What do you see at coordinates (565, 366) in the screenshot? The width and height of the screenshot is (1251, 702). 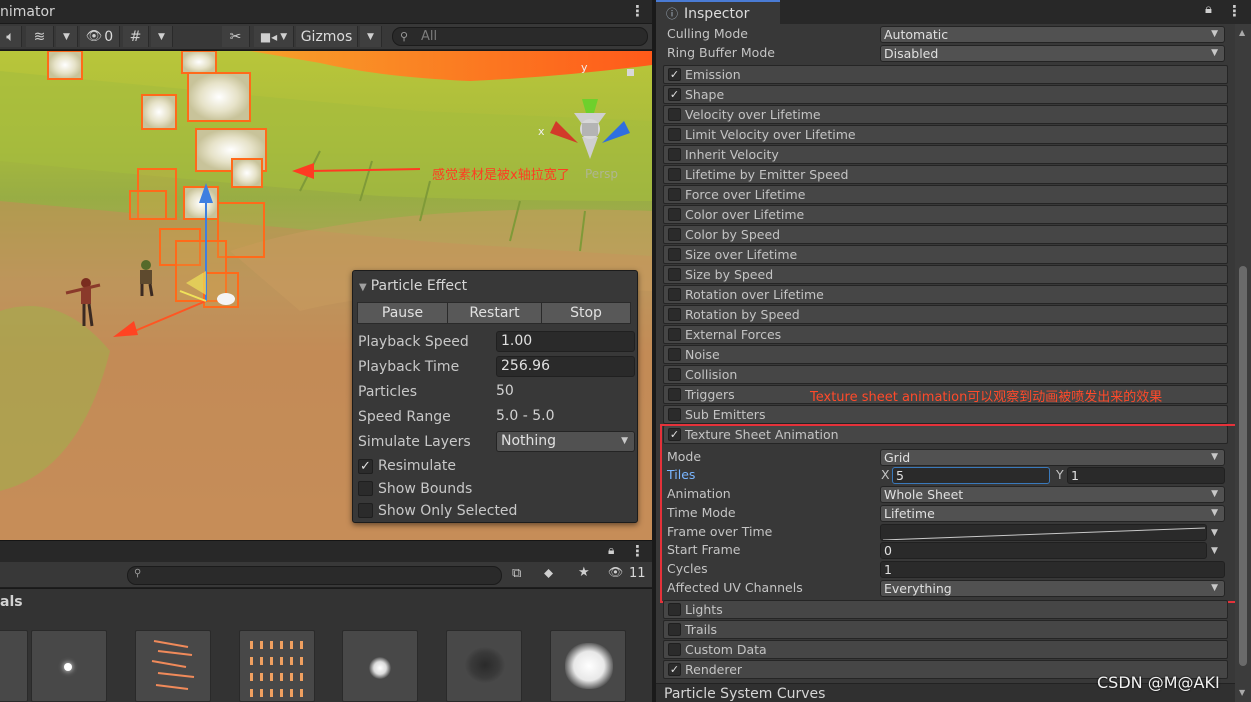 I see `playback-time-field: 256.96` at bounding box center [565, 366].